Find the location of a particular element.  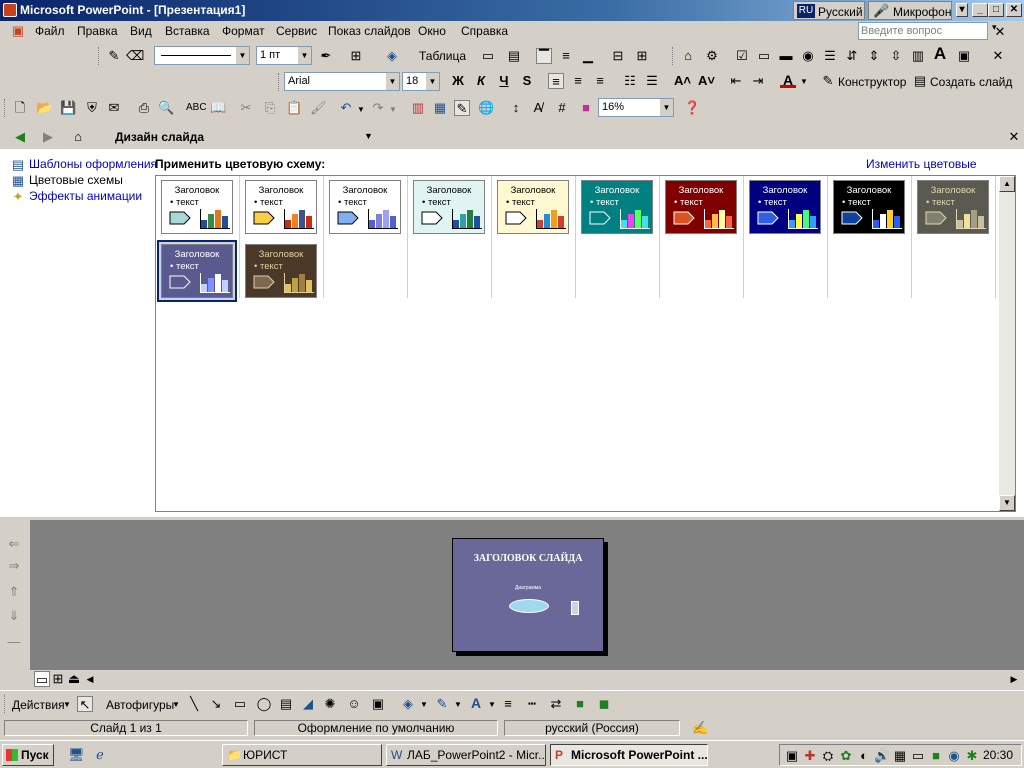

network-icon: ▭ is located at coordinates (918, 756).